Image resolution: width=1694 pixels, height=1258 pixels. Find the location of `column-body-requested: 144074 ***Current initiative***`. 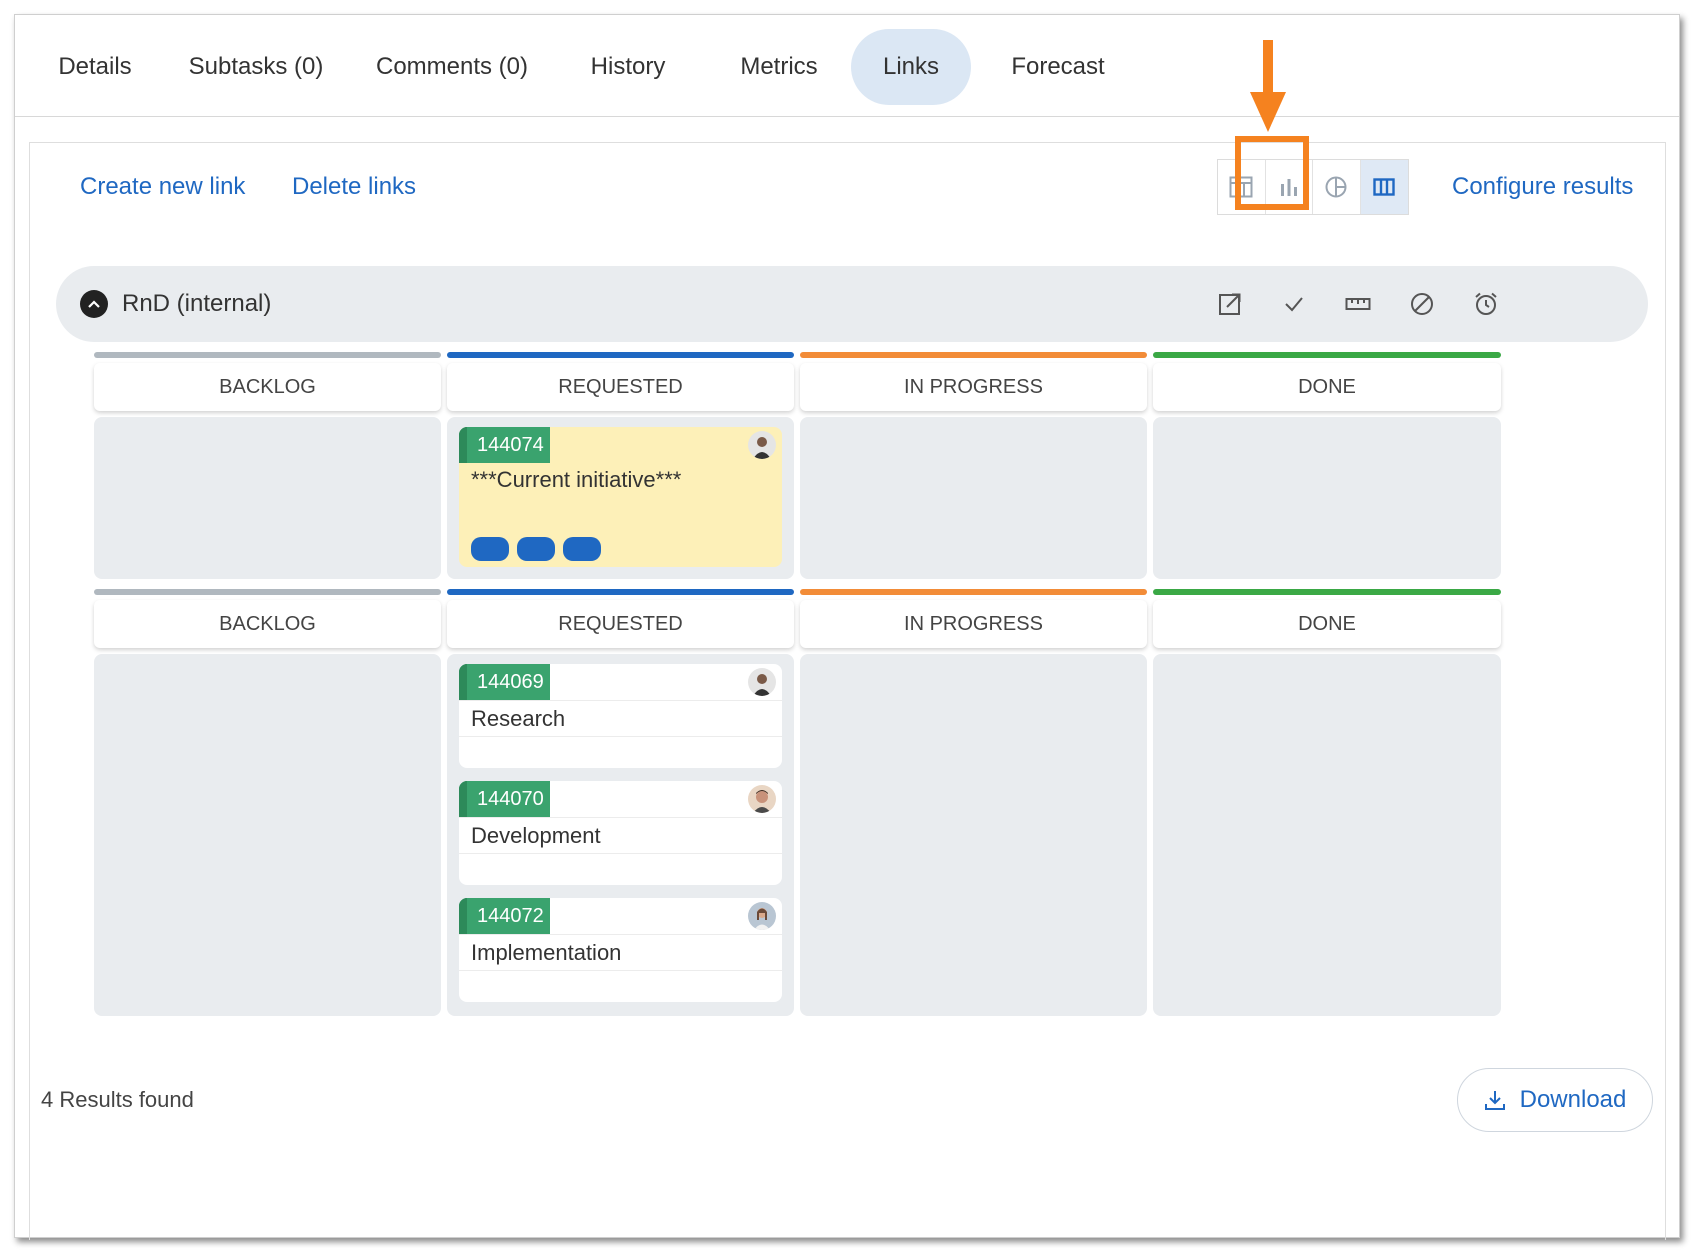

column-body-requested: 144074 ***Current initiative*** is located at coordinates (620, 498).